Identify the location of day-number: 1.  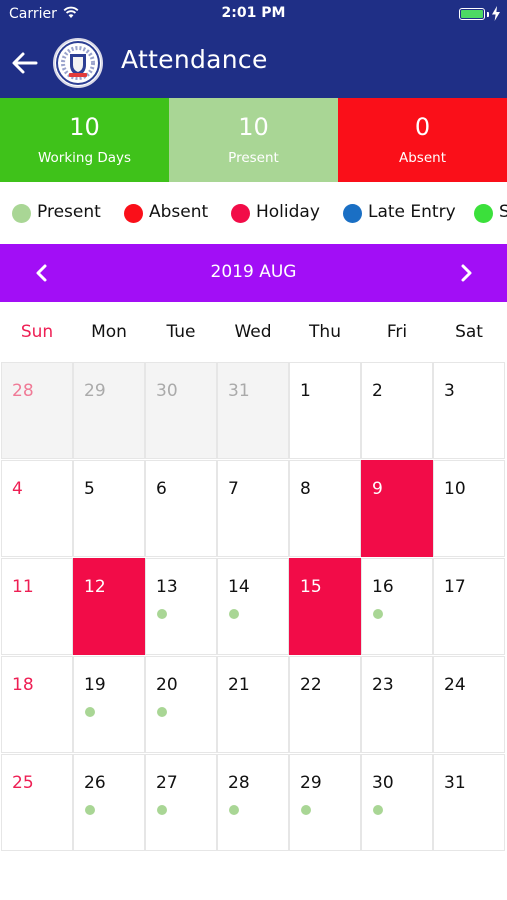
(305, 391).